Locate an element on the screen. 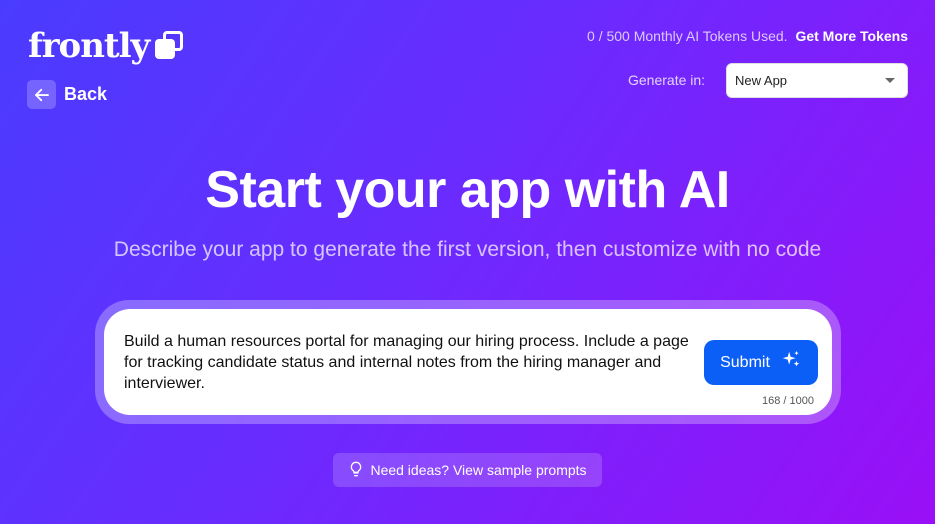  lightbulb-icon is located at coordinates (356, 470).